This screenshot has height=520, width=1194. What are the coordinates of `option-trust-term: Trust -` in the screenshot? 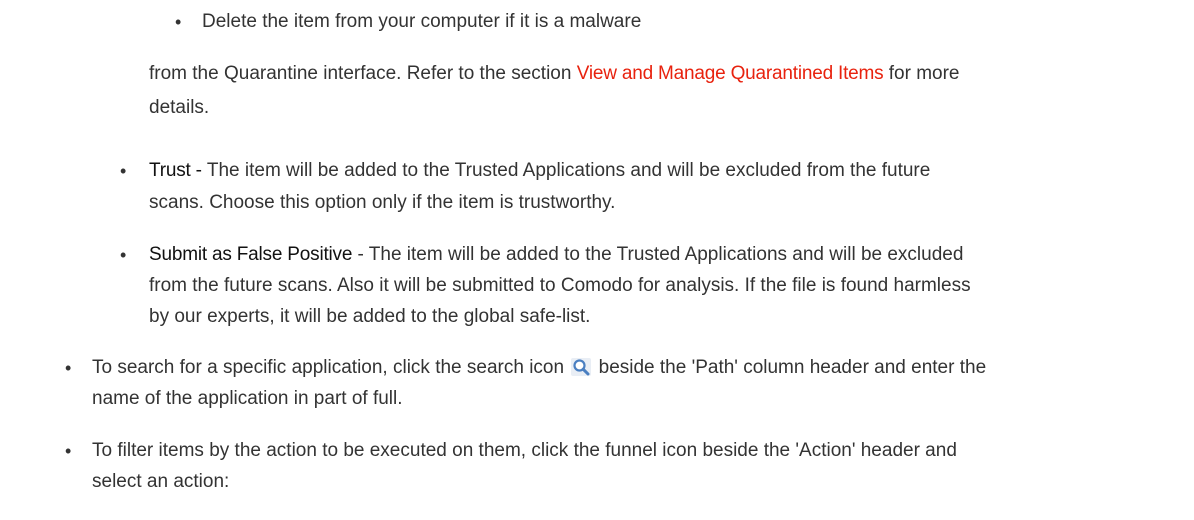 It's located at (178, 170).